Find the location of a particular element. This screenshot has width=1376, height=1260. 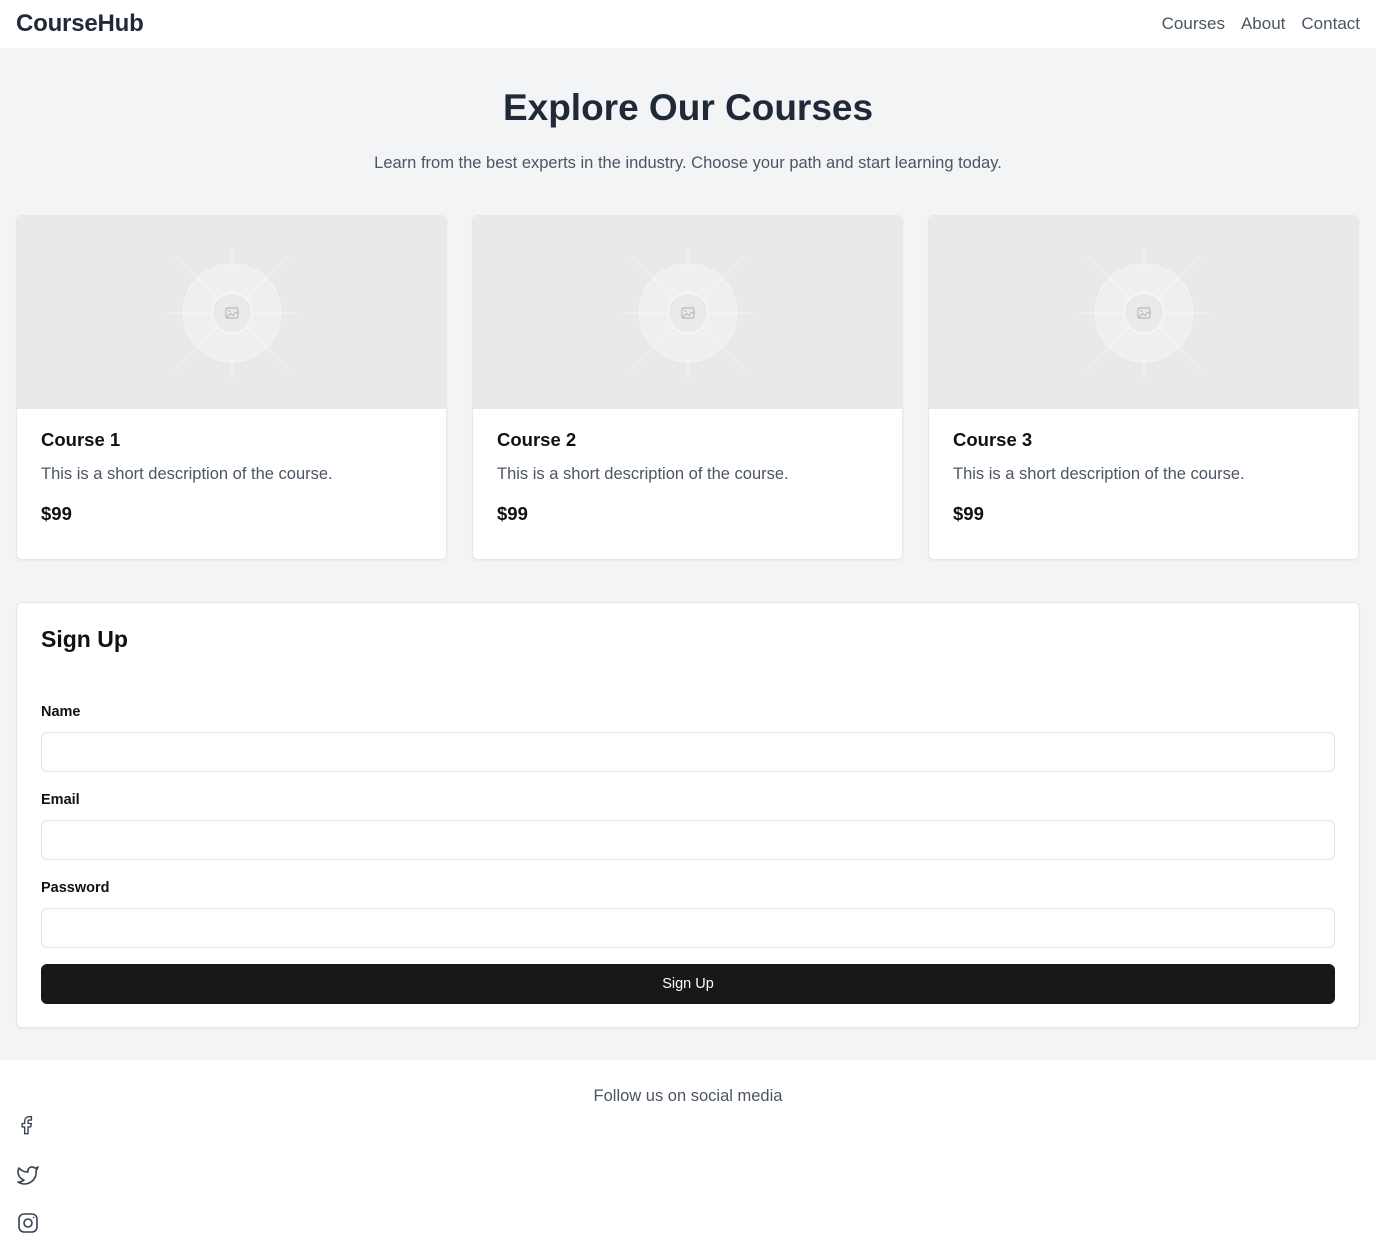

password-label: Password is located at coordinates (75, 888).